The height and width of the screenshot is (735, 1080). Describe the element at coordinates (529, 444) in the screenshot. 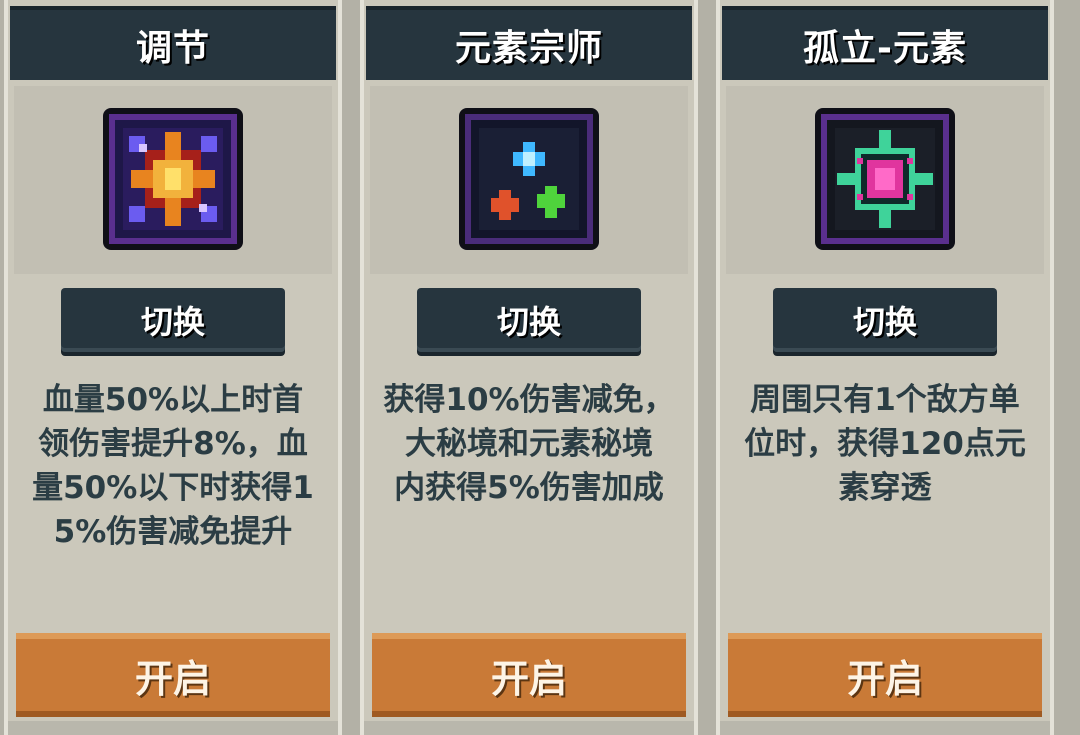

I see `card-description: 获得10%伤害减免， 大秘境和元素秘境 内获得5%伤害加成` at that location.